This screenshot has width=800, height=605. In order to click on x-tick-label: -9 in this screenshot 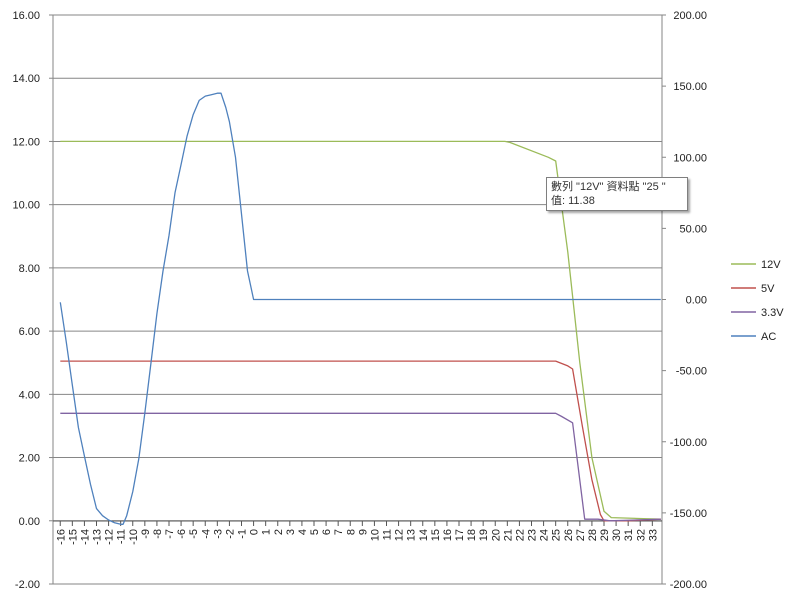, I will do `click(146, 534)`.